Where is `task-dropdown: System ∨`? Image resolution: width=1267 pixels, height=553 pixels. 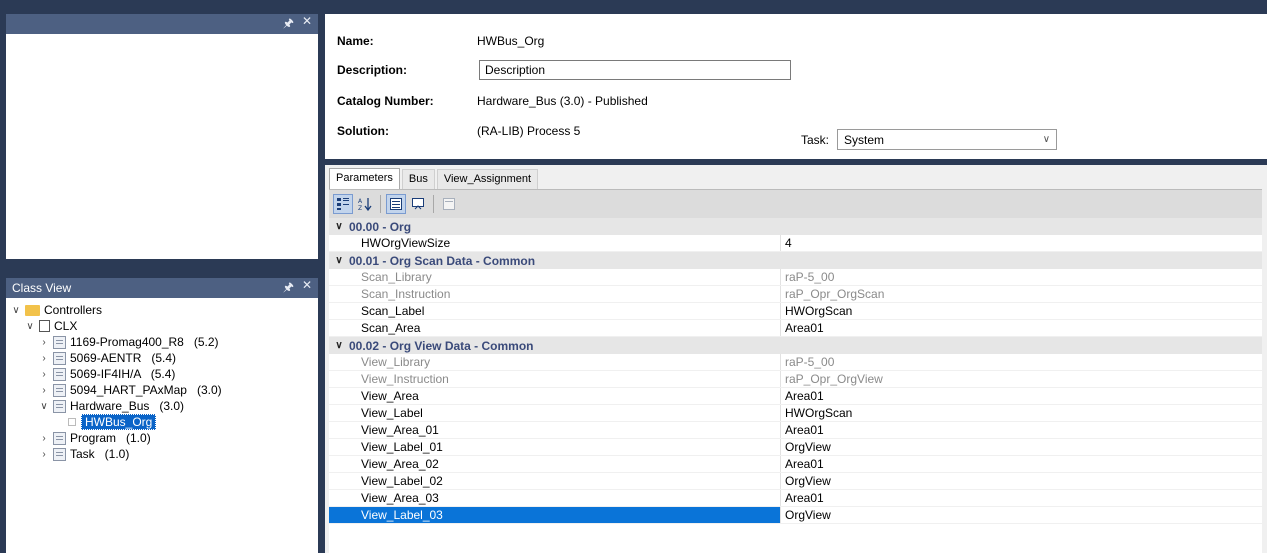
task-dropdown: System ∨ is located at coordinates (947, 139).